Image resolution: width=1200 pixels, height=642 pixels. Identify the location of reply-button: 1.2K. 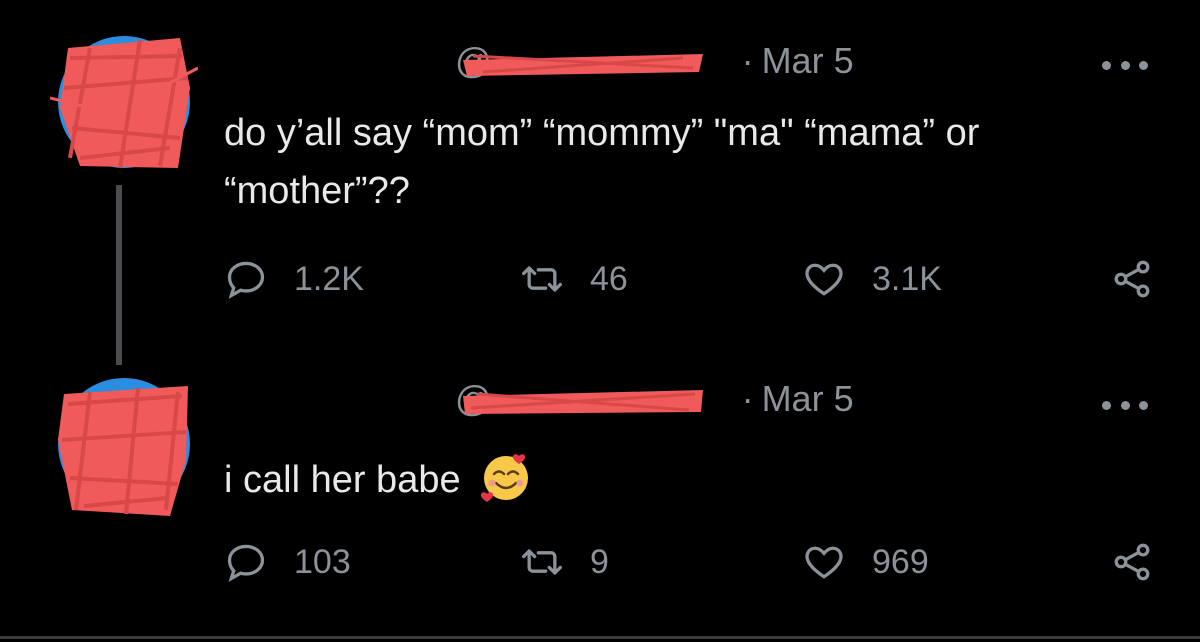
(294, 279).